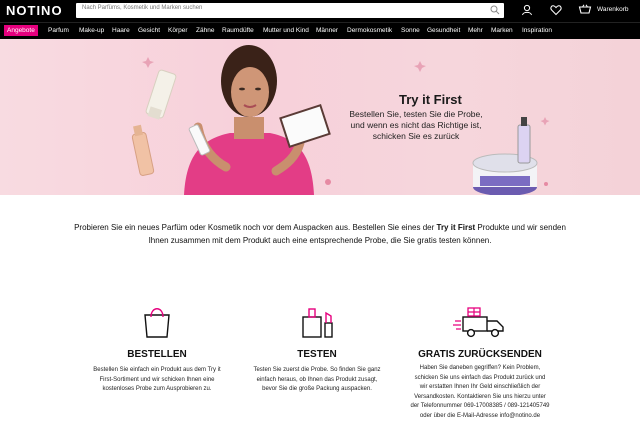 The image size is (640, 436). What do you see at coordinates (585, 10) in the screenshot?
I see `cart-icon` at bounding box center [585, 10].